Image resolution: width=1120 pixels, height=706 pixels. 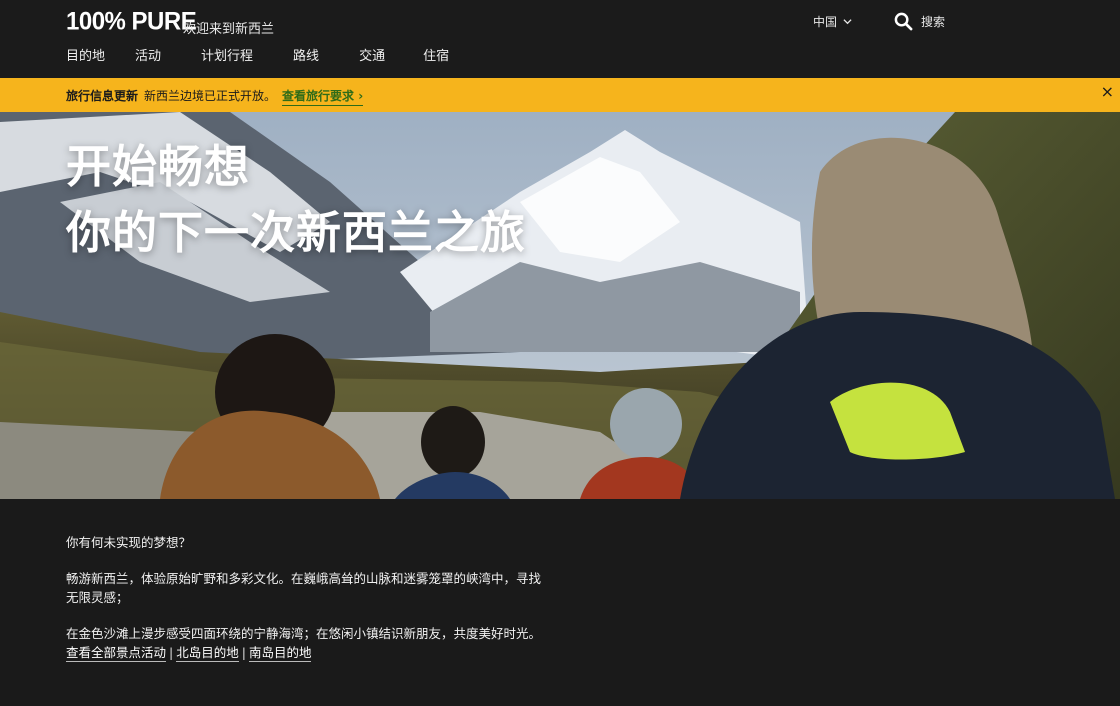 What do you see at coordinates (318, 96) in the screenshot?
I see `alert-link-label: 查看旅行要求` at bounding box center [318, 96].